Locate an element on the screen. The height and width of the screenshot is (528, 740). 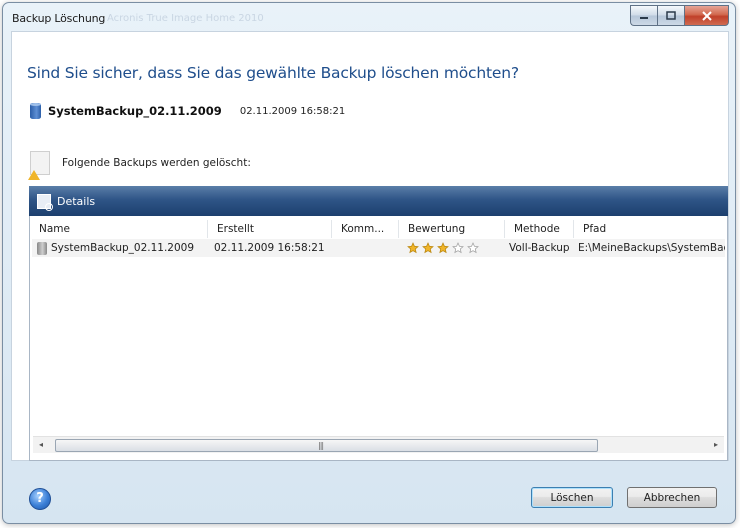
column-header-name: Name is located at coordinates (119, 229).